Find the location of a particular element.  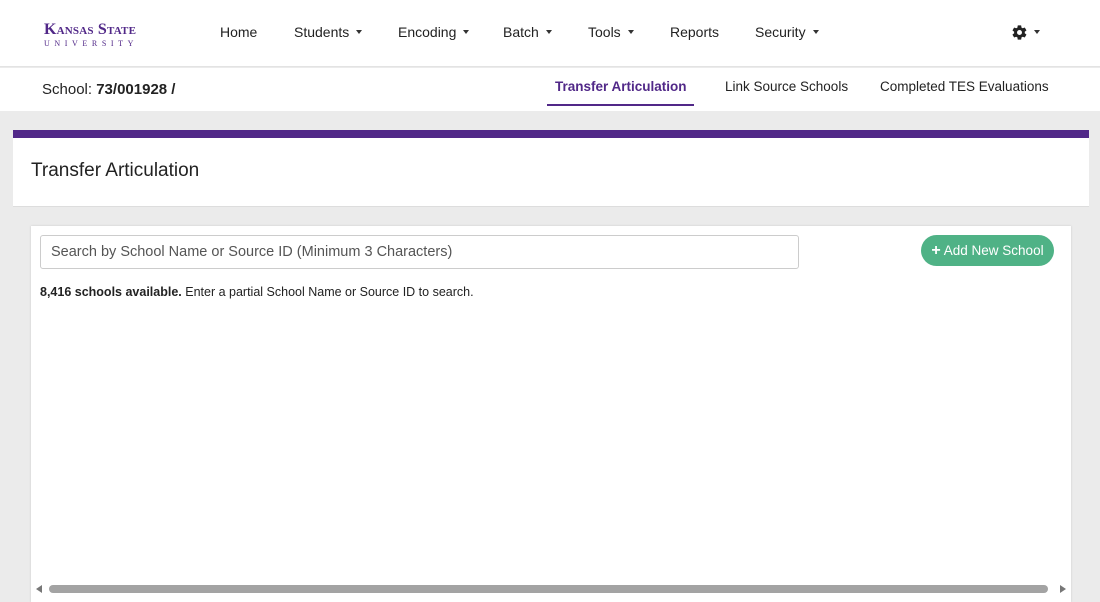

nav-reports-label: Reports is located at coordinates (695, 32).